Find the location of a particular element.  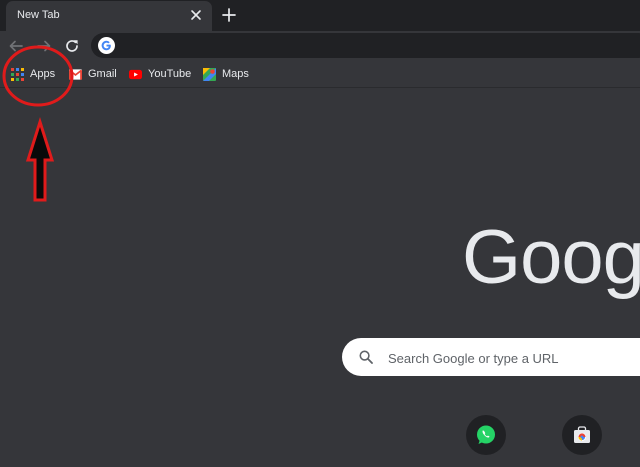

tab-title: New Tab is located at coordinates (38, 15).